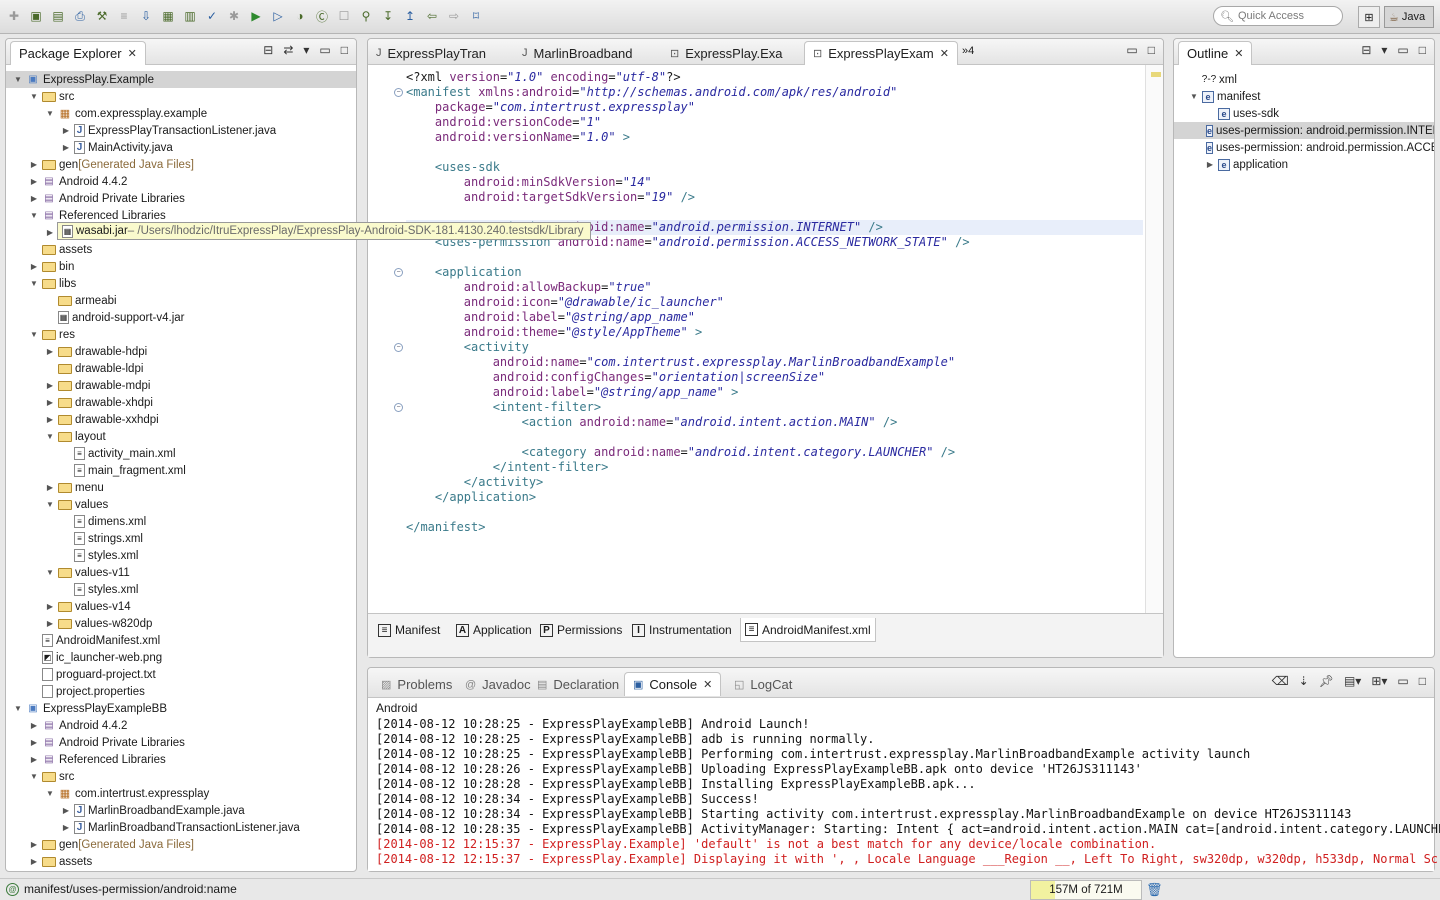  Describe the element at coordinates (36, 16) in the screenshot. I see `save-icon: ▣` at that location.